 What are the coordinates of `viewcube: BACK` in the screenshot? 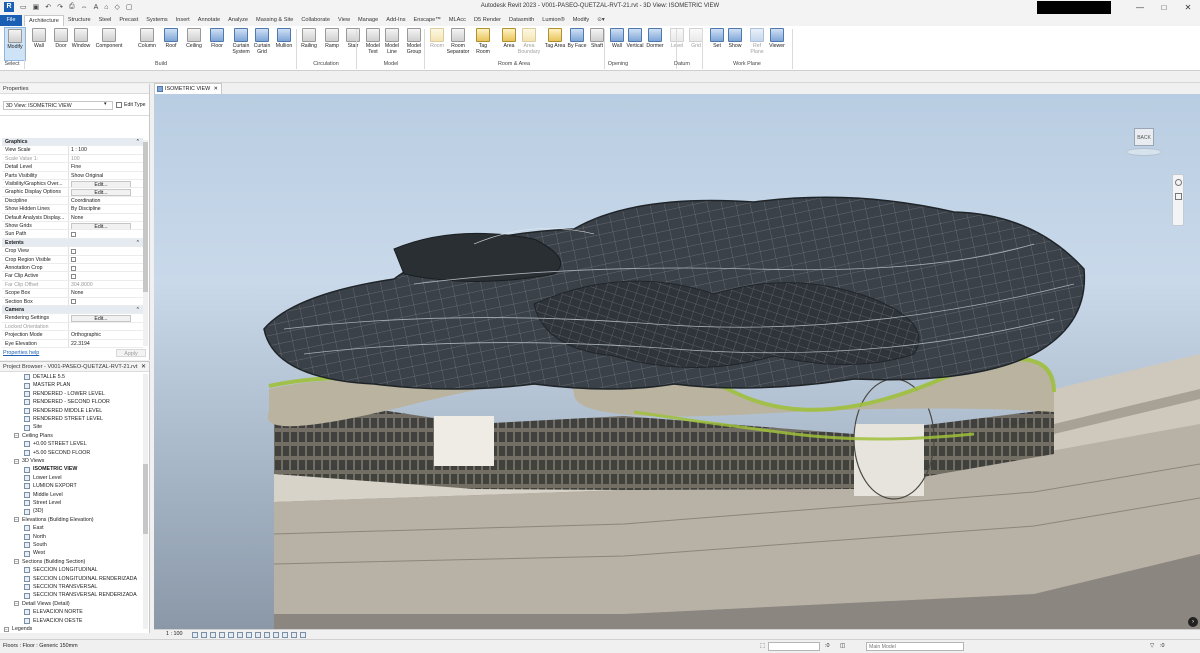 It's located at (1144, 141).